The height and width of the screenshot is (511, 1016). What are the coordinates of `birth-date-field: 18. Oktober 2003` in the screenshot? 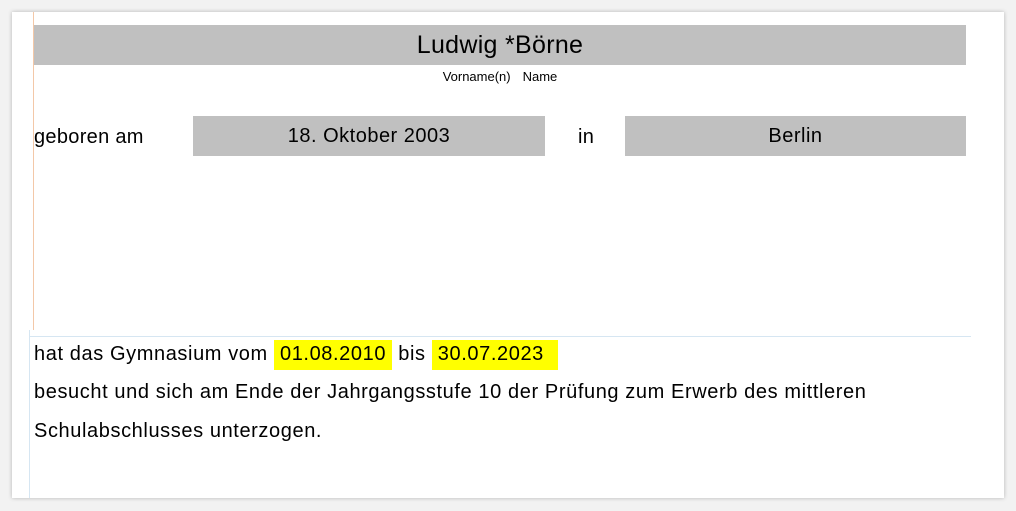 It's located at (369, 136).